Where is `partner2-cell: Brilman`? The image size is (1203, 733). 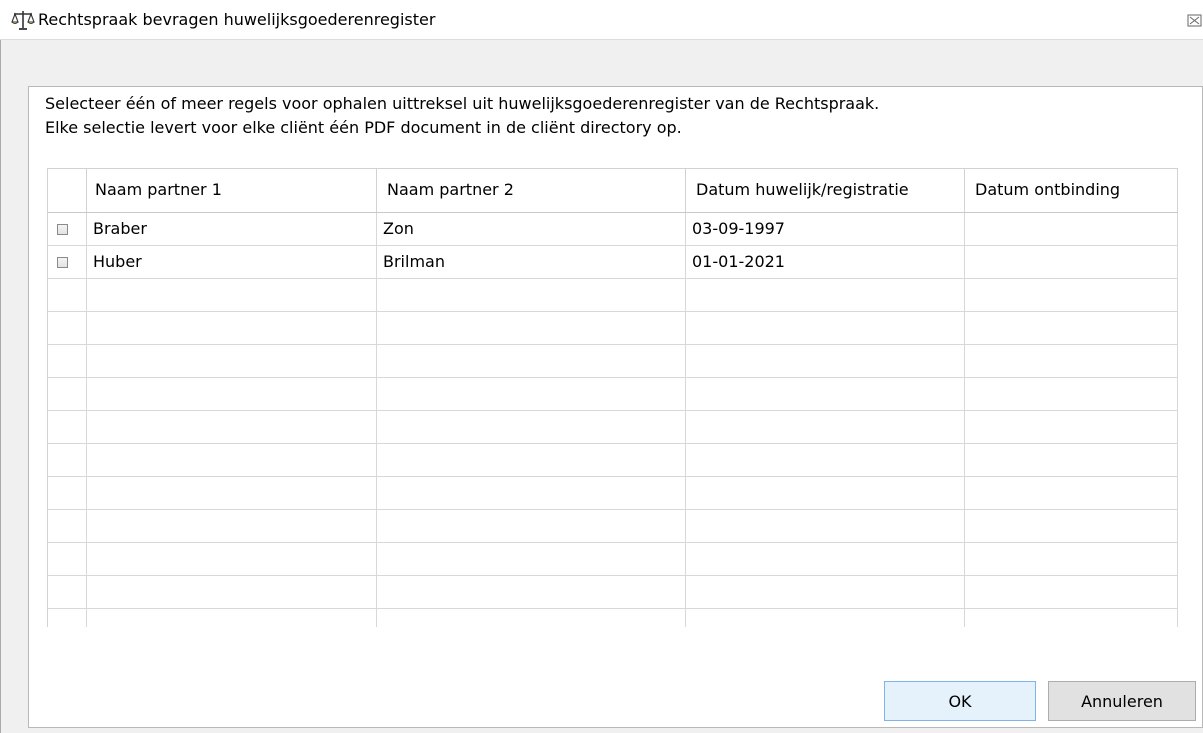 partner2-cell: Brilman is located at coordinates (531, 262).